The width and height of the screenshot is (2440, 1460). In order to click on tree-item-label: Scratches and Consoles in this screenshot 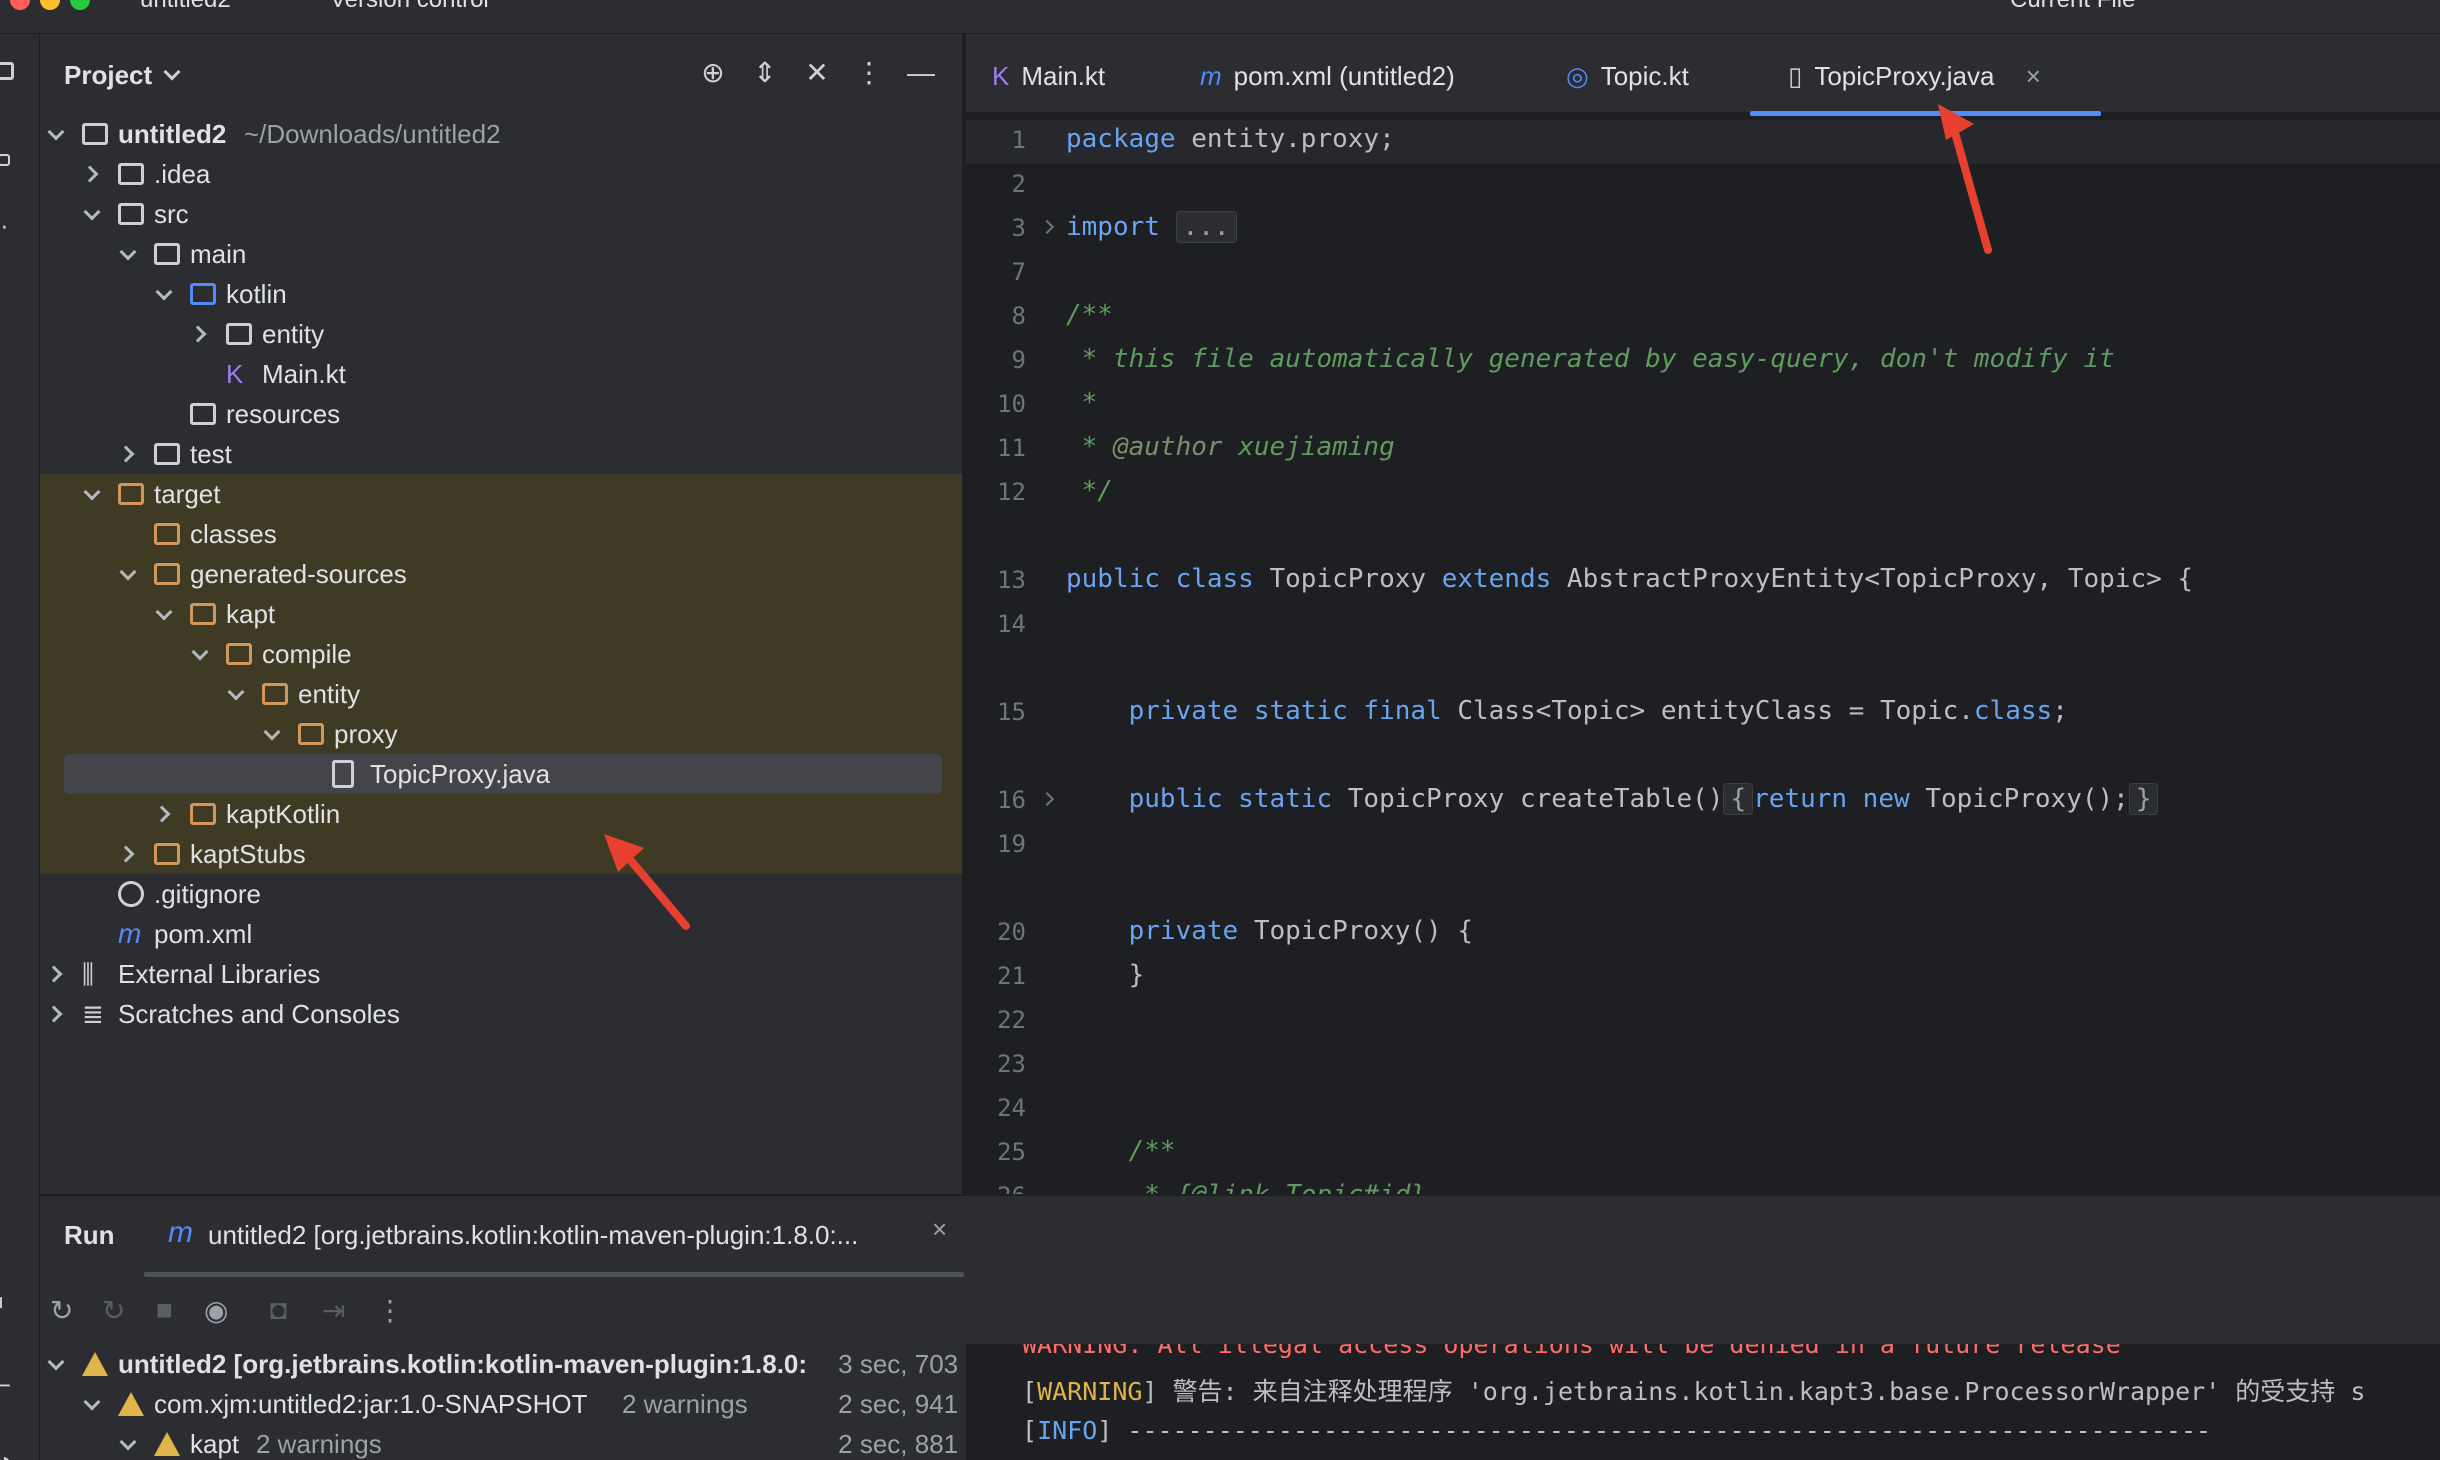, I will do `click(259, 1014)`.